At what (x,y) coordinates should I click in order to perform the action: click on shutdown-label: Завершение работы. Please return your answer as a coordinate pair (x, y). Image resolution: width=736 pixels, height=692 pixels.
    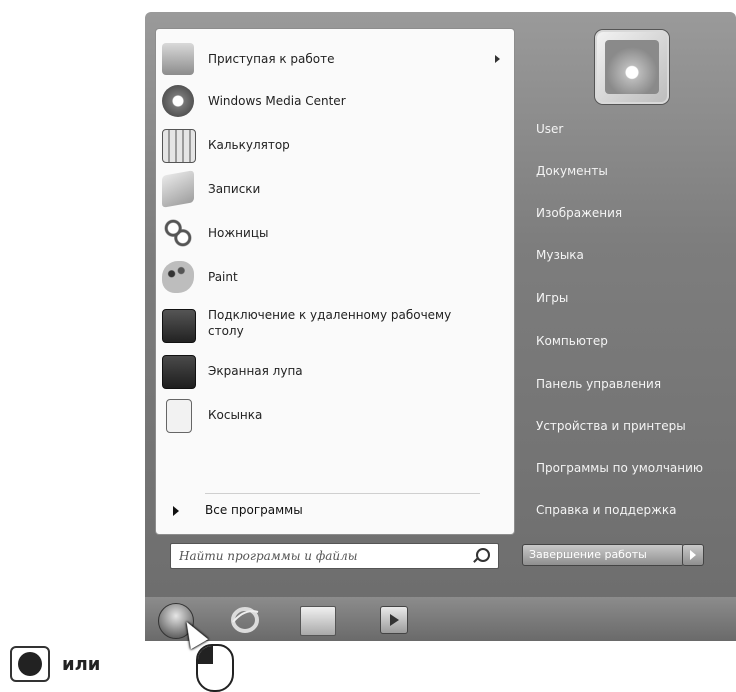
    Looking at the image, I should click on (588, 554).